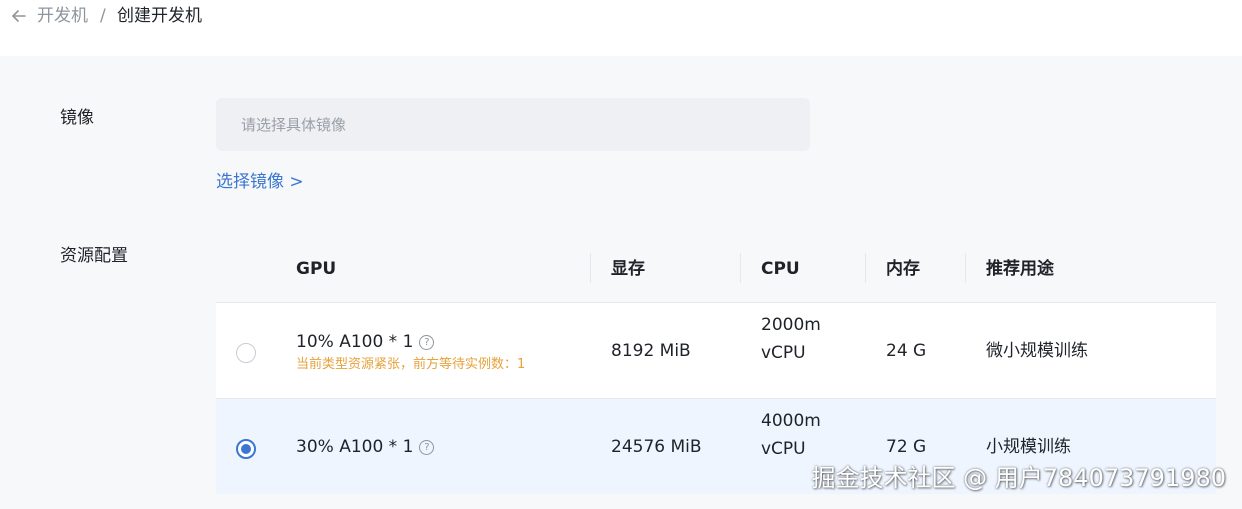 The width and height of the screenshot is (1242, 509). Describe the element at coordinates (1019, 478) in the screenshot. I see `watermark: 掘金技术社区 @ 用户784073791980` at that location.